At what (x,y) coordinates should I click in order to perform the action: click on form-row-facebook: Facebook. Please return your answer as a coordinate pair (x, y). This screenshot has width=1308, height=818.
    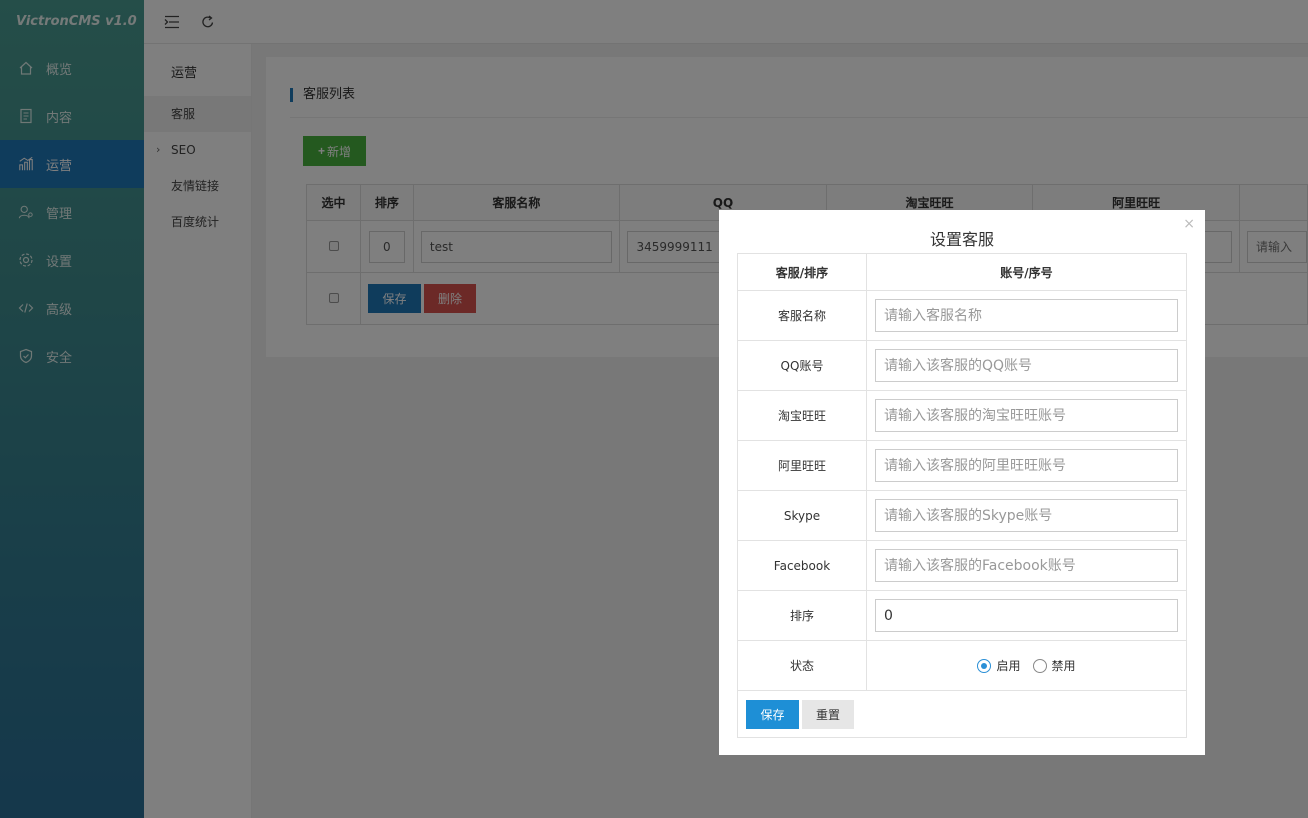
    Looking at the image, I should click on (962, 565).